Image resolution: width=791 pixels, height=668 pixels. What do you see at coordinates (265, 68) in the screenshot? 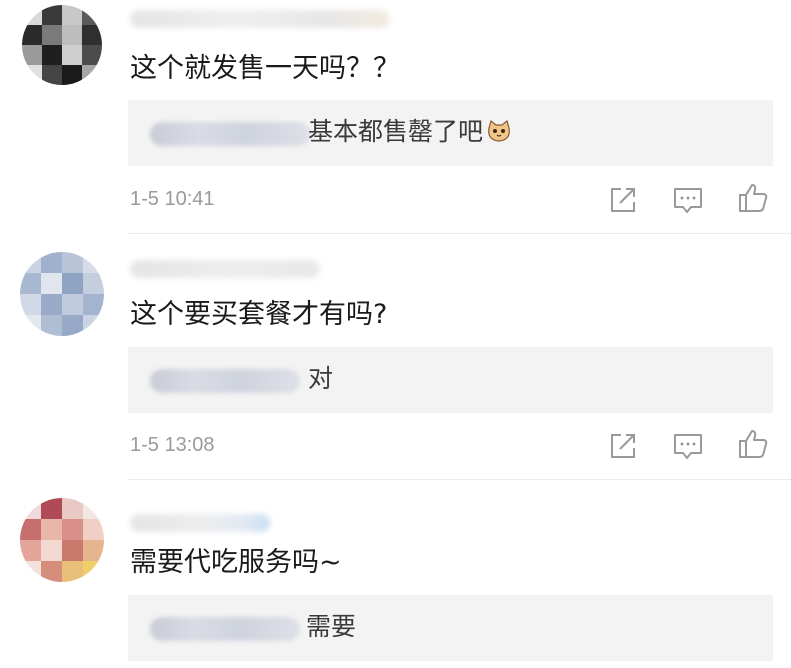
I see `comment-text: 这个就发售一天吗？？` at bounding box center [265, 68].